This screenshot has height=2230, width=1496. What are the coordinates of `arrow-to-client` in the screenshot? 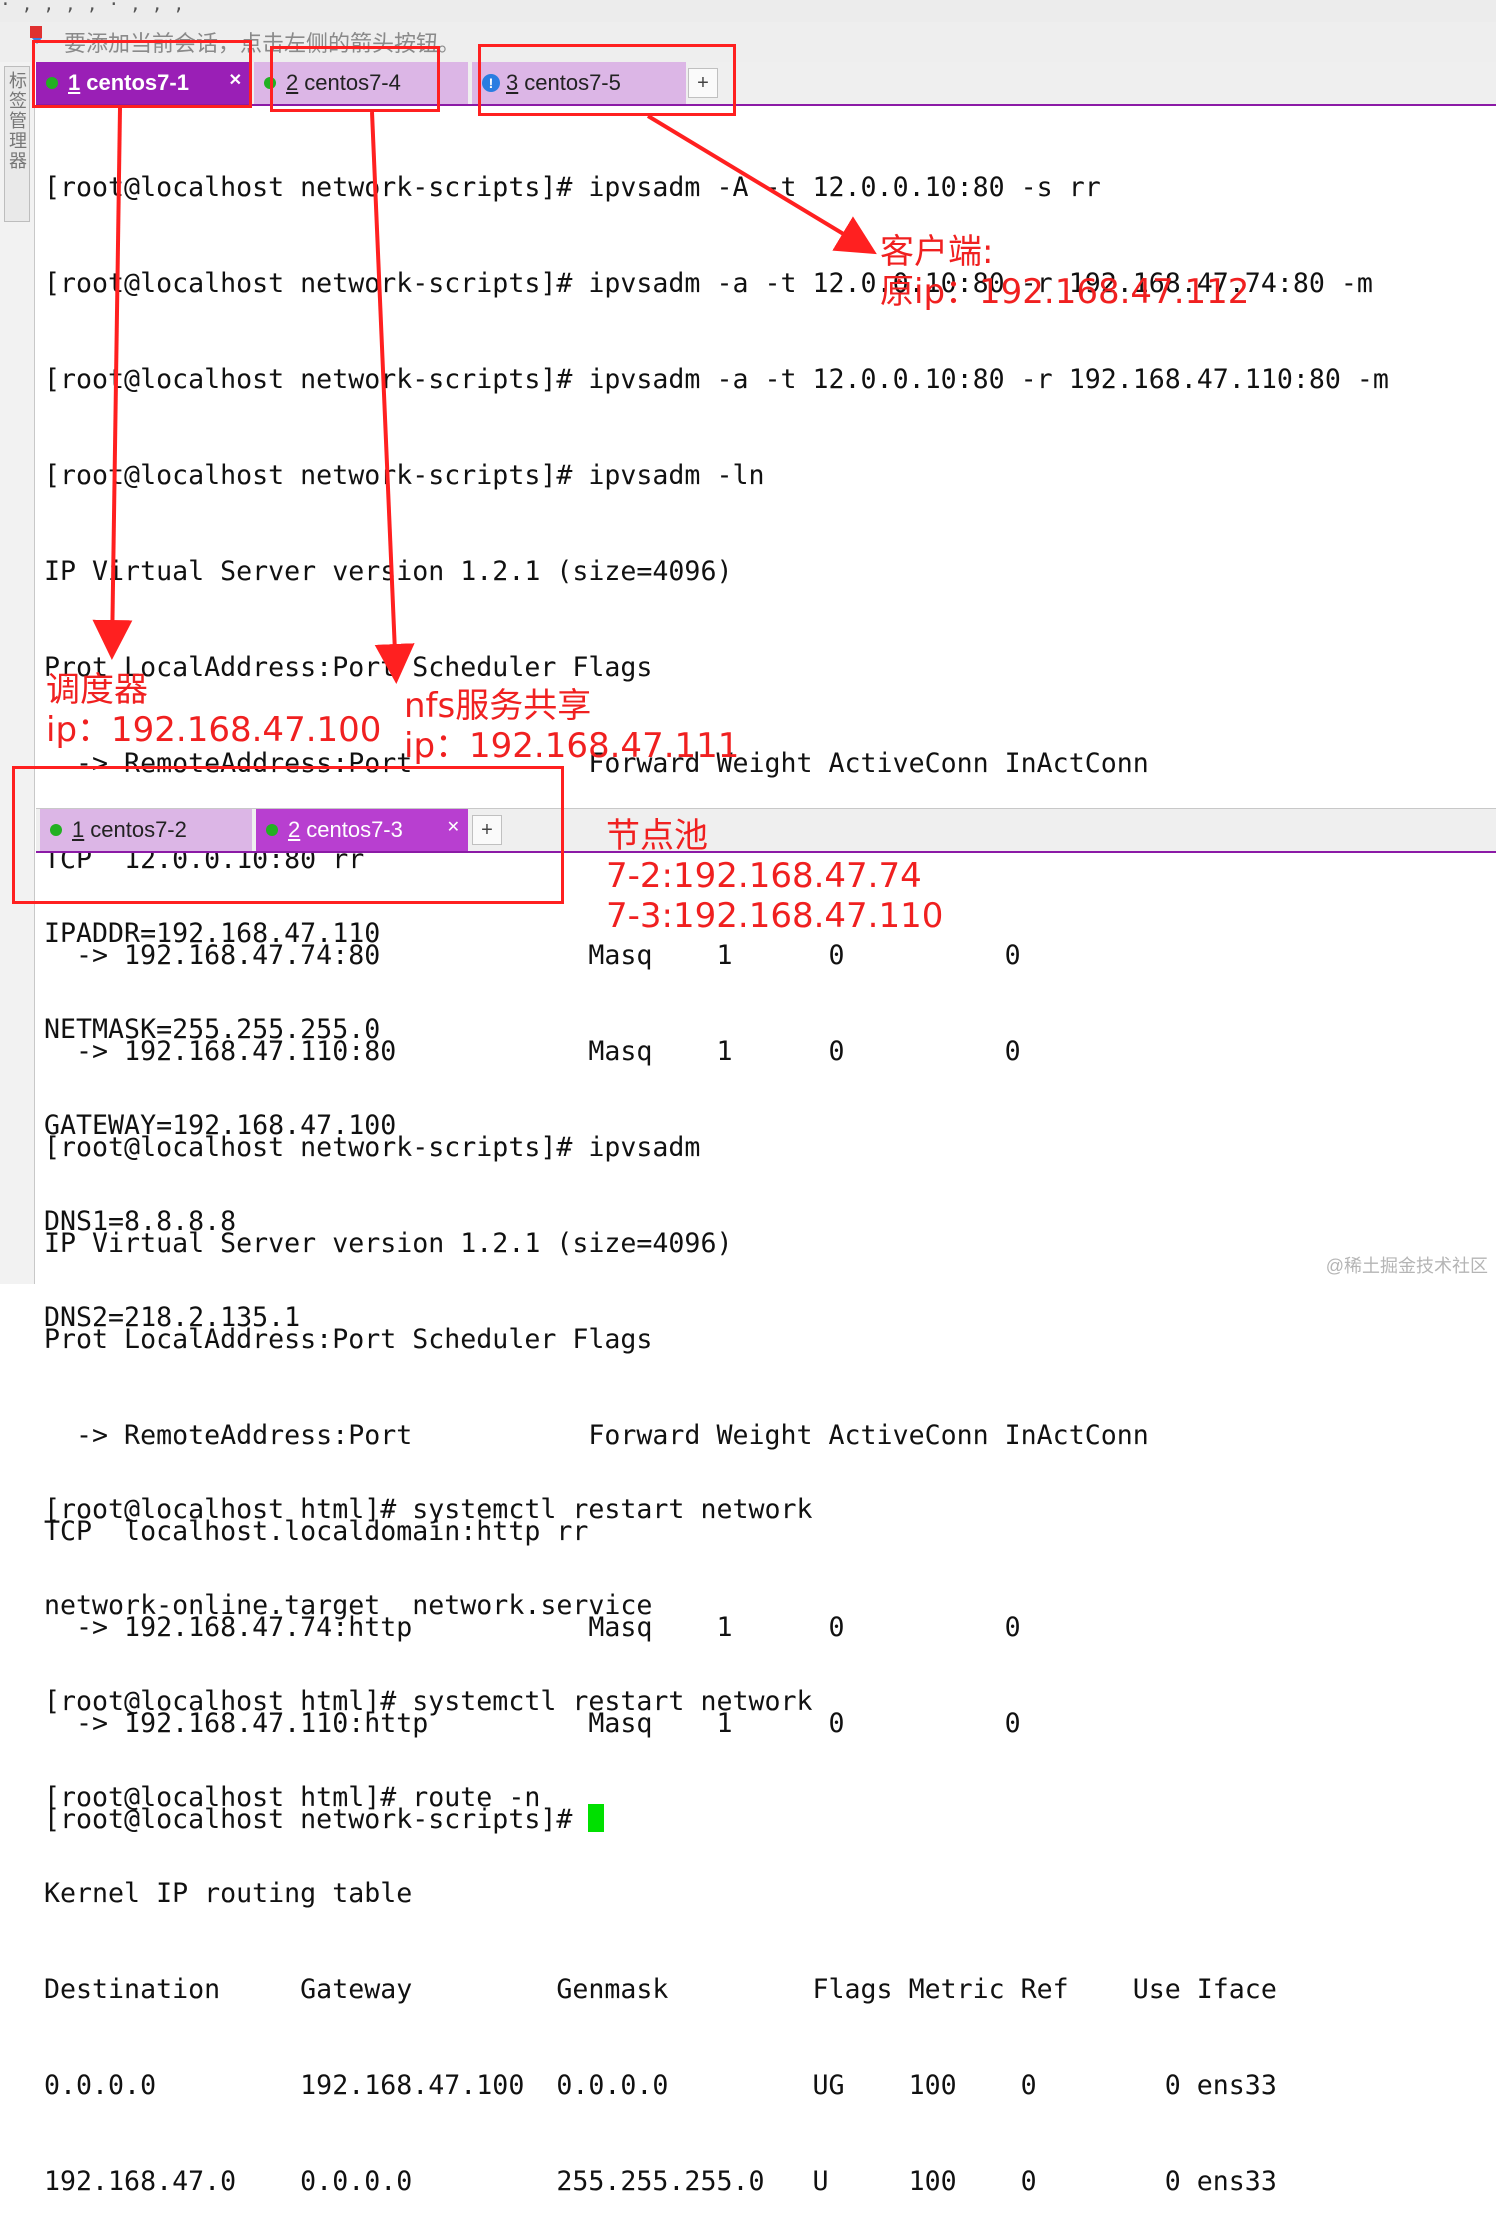 It's located at (761, 184).